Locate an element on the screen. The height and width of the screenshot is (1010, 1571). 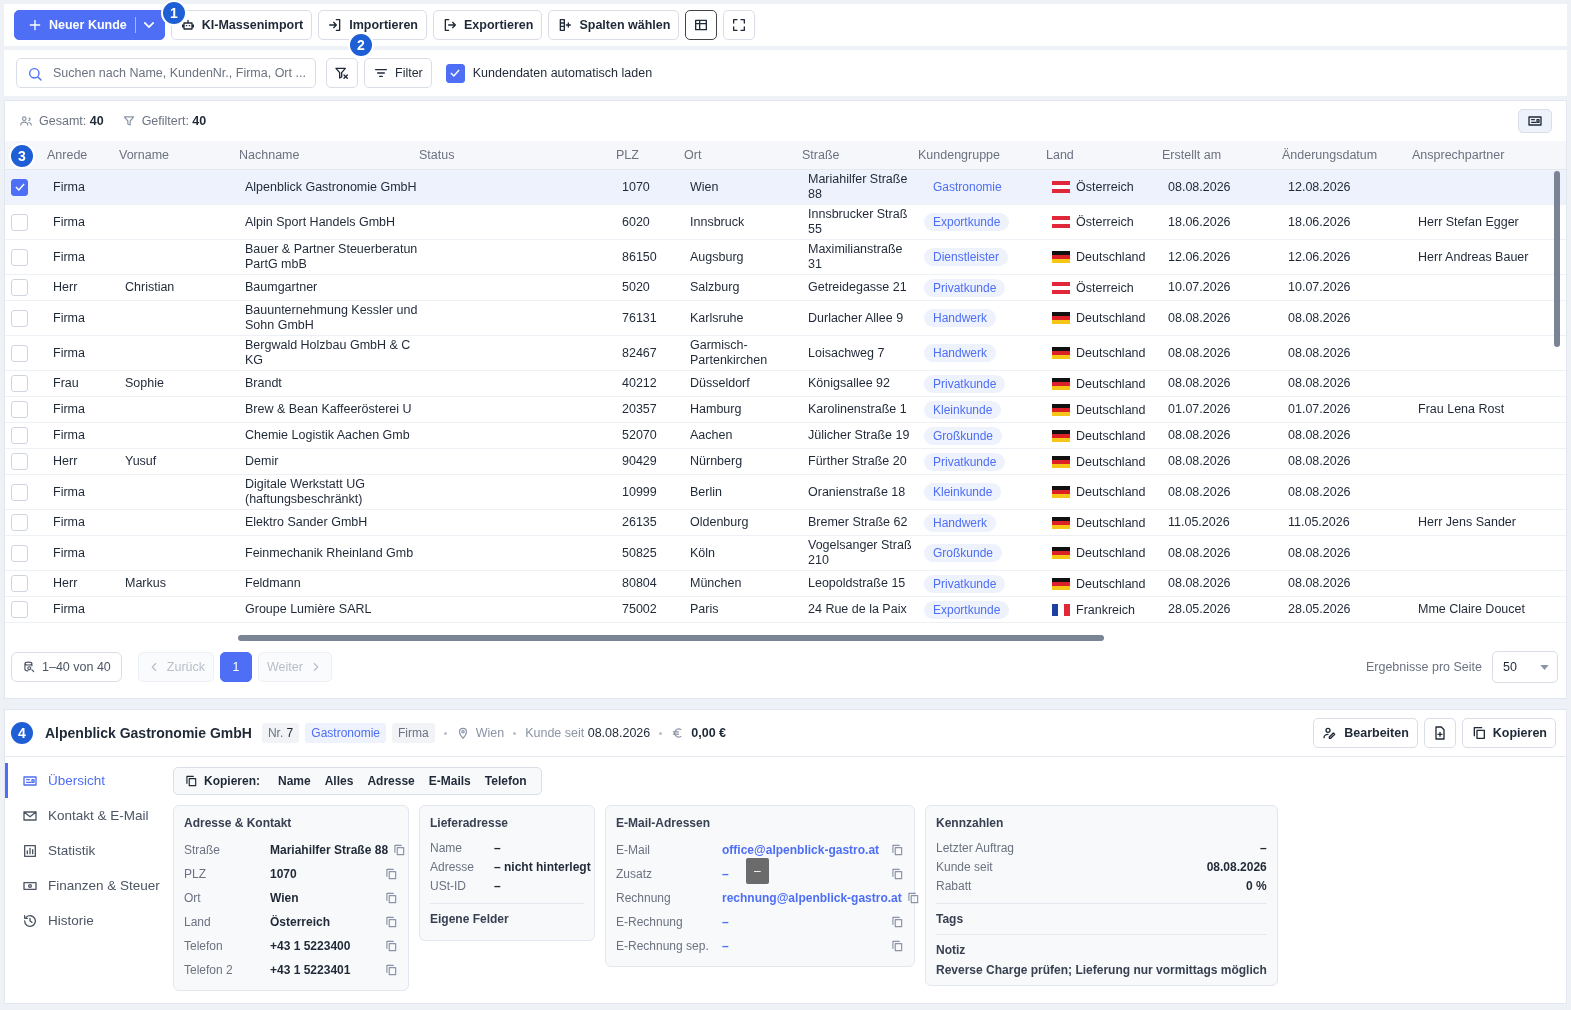
column-header: Straße is located at coordinates (821, 155).